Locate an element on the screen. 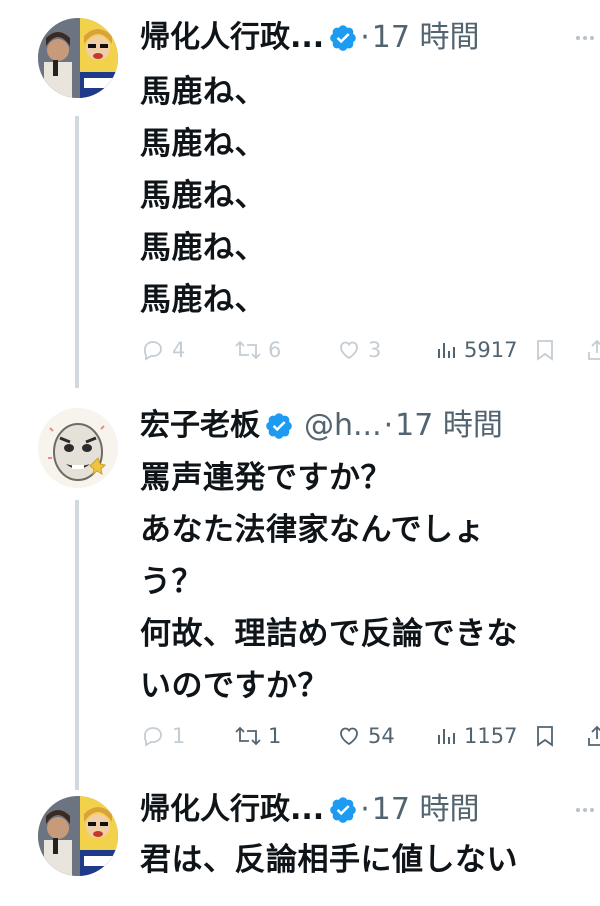 The image size is (600, 906). tweet: 帰化人行政... · 17 時間 君は、反論相手に値しない is located at coordinates (300, 843).